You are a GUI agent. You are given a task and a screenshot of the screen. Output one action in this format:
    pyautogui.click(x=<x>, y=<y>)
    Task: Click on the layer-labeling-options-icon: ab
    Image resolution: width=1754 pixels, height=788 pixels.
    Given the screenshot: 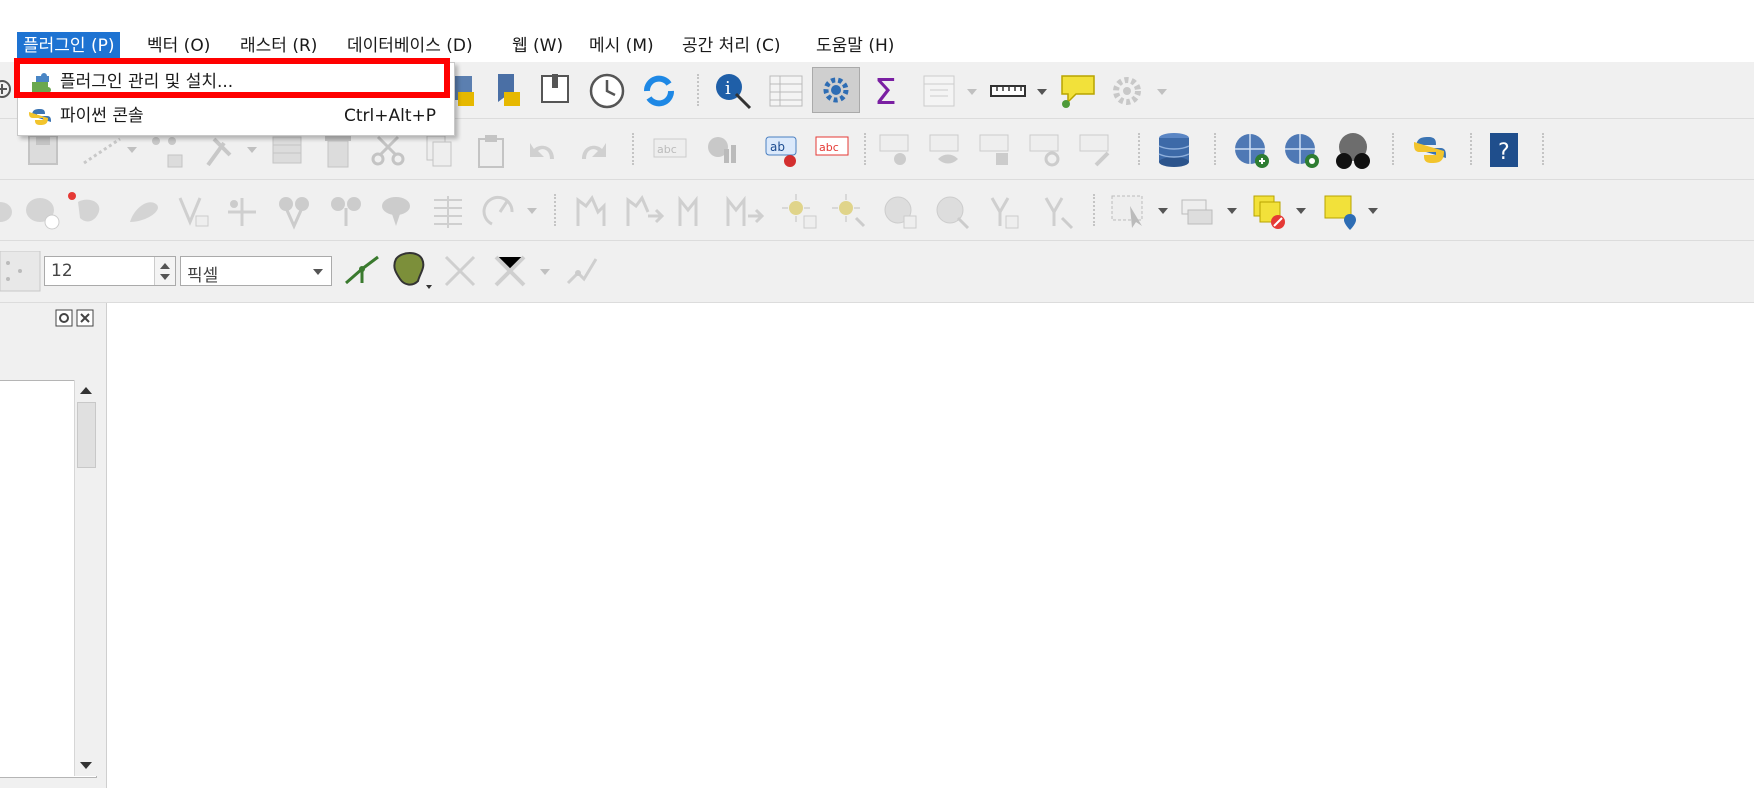 What is the action you would take?
    pyautogui.click(x=783, y=150)
    